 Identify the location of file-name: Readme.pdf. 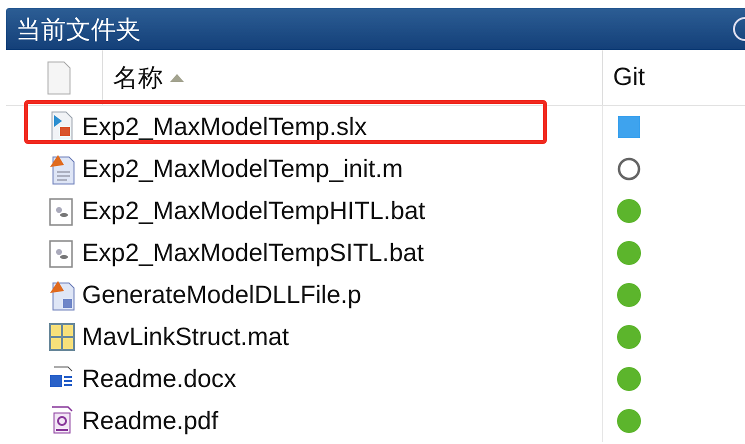
(150, 421).